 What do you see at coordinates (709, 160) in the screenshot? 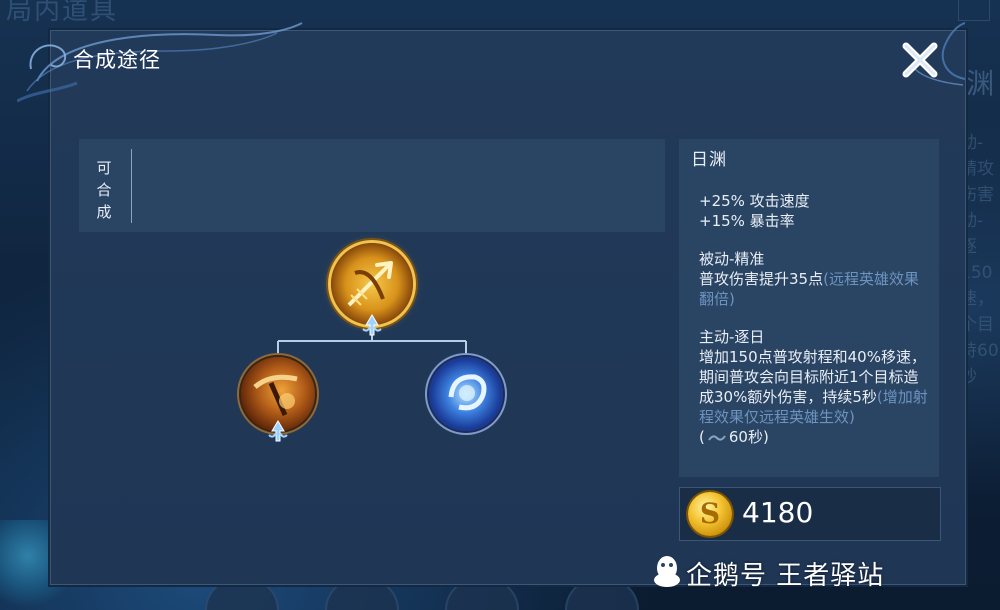
I see `item-name: 日渊` at bounding box center [709, 160].